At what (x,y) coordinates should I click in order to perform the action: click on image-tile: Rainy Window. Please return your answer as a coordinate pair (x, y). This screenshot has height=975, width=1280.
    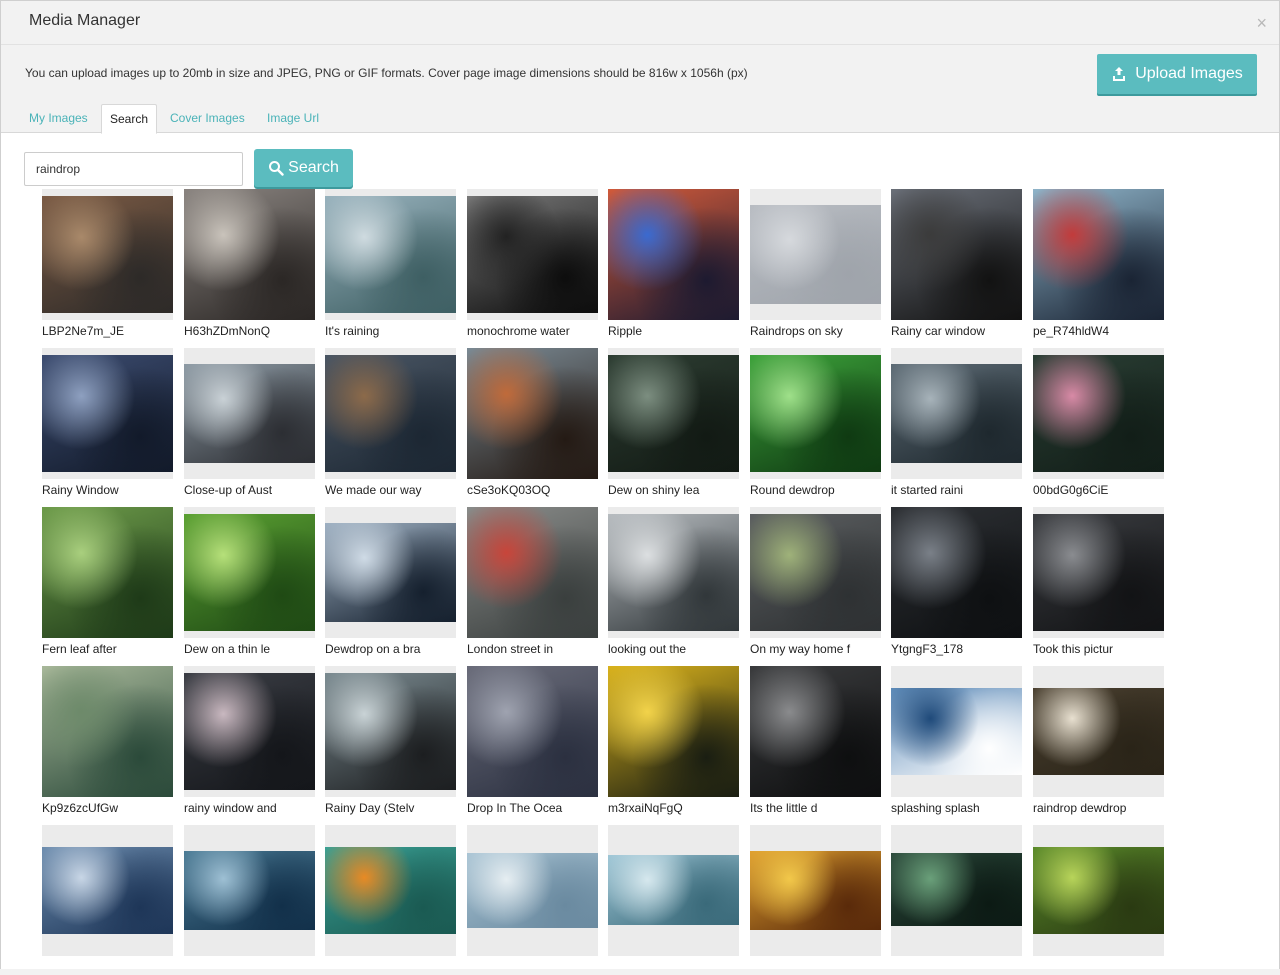
    Looking at the image, I should click on (107, 423).